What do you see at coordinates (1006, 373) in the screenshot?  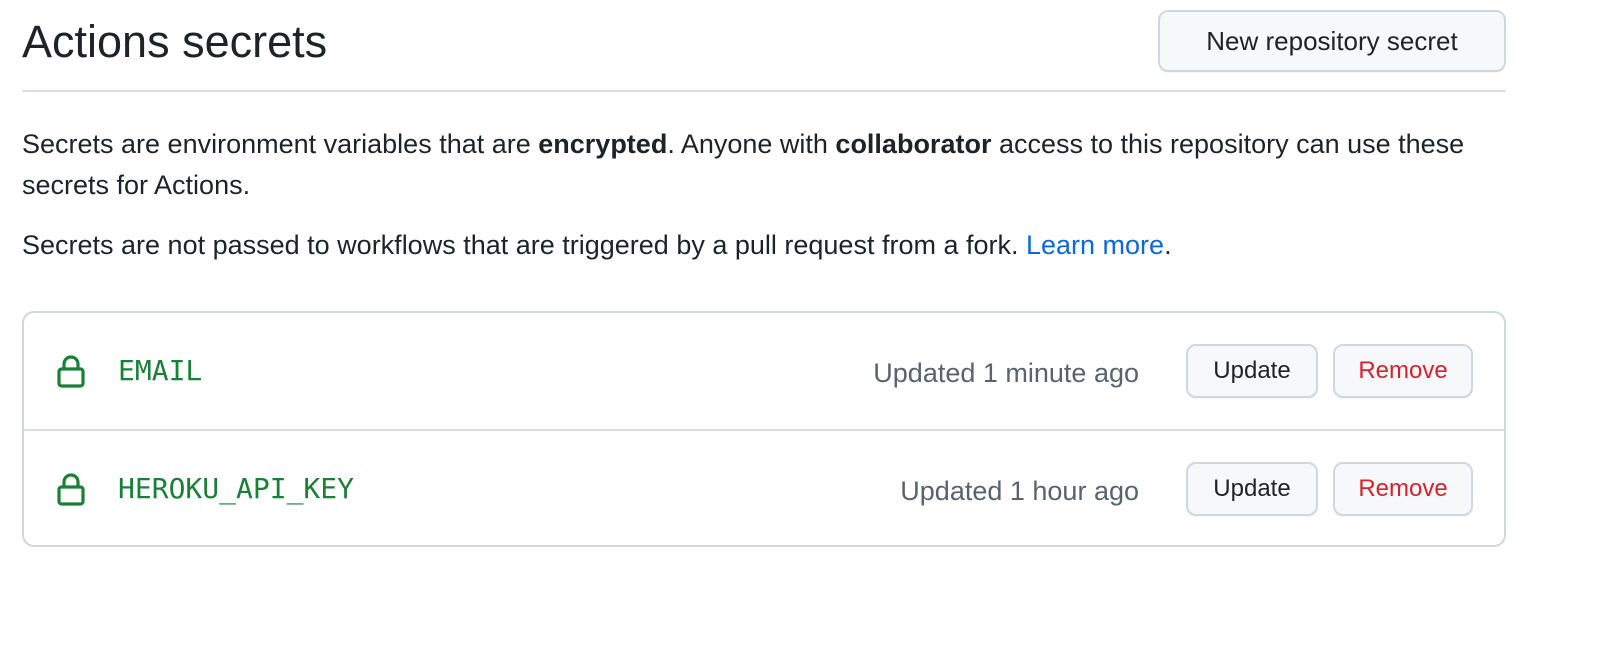 I see `secret-updated-time: Updated 1 minute ago` at bounding box center [1006, 373].